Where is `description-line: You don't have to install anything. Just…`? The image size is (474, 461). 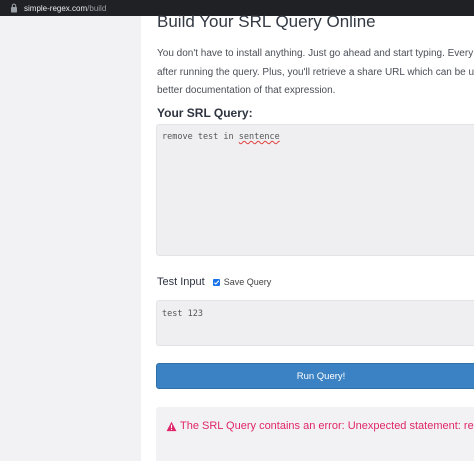 description-line: You don't have to install anything. Just… is located at coordinates (315, 53).